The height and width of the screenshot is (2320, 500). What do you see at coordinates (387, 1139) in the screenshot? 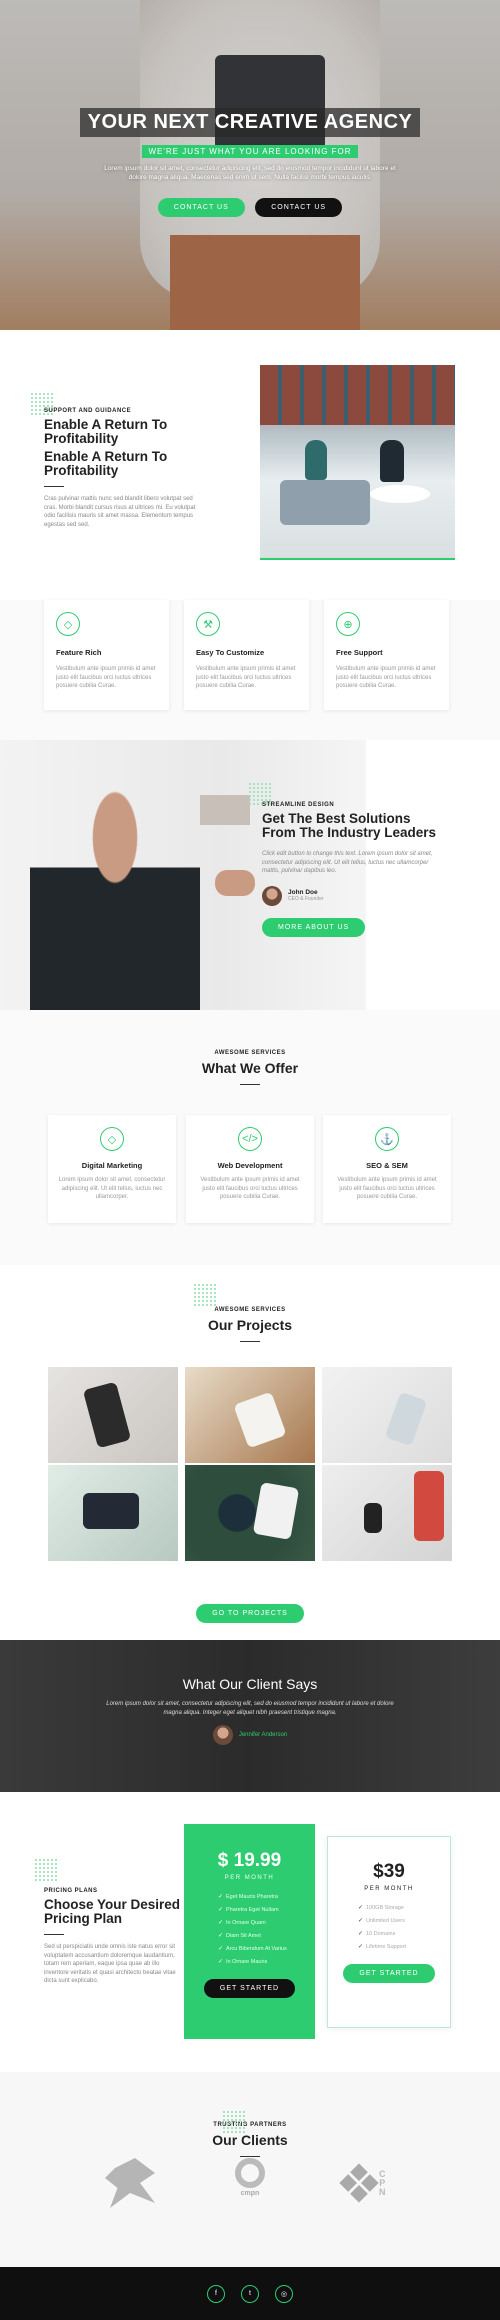
I see `anchor-icon: ⚓` at bounding box center [387, 1139].